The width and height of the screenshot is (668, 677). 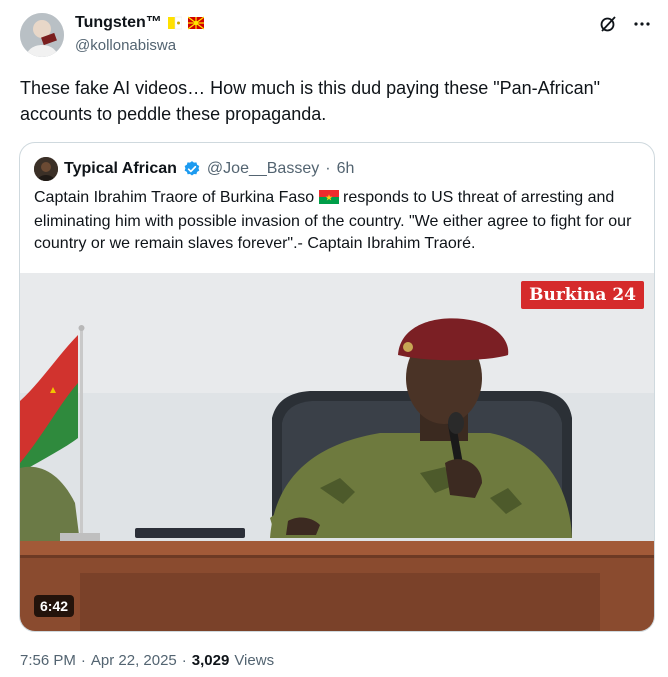 I want to click on quote-author-handle: @Joe__Bassey, so click(x=263, y=169).